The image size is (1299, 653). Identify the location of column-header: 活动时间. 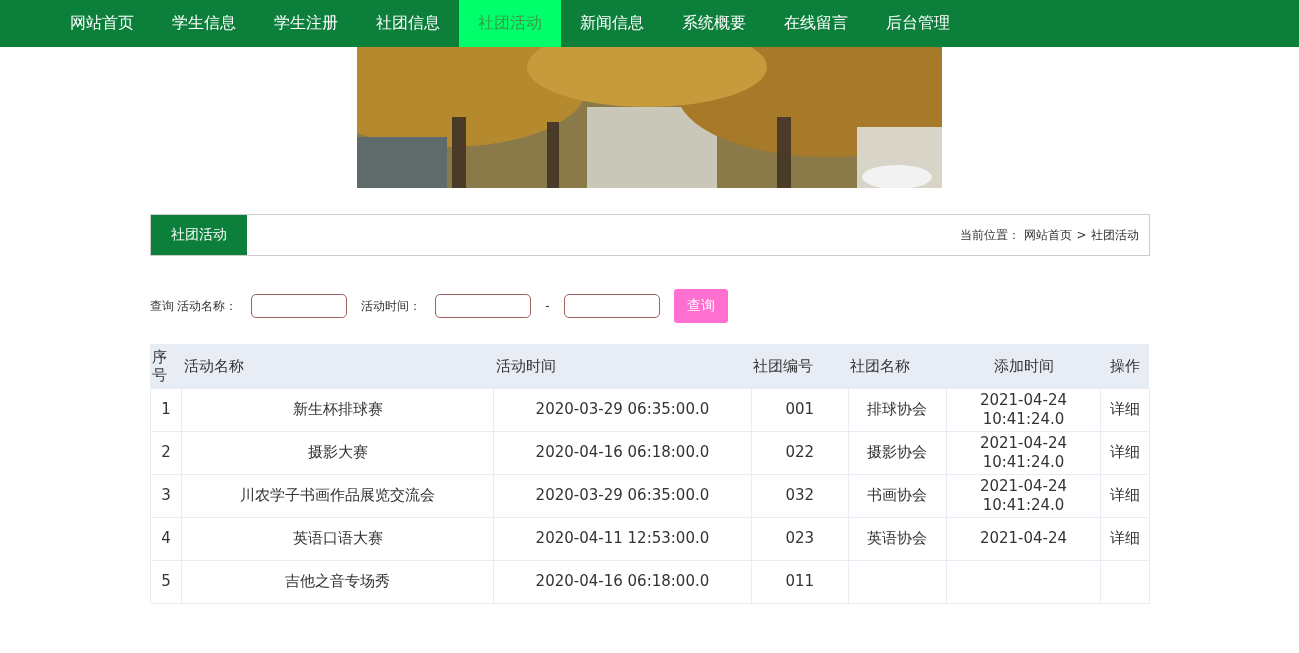
(622, 366).